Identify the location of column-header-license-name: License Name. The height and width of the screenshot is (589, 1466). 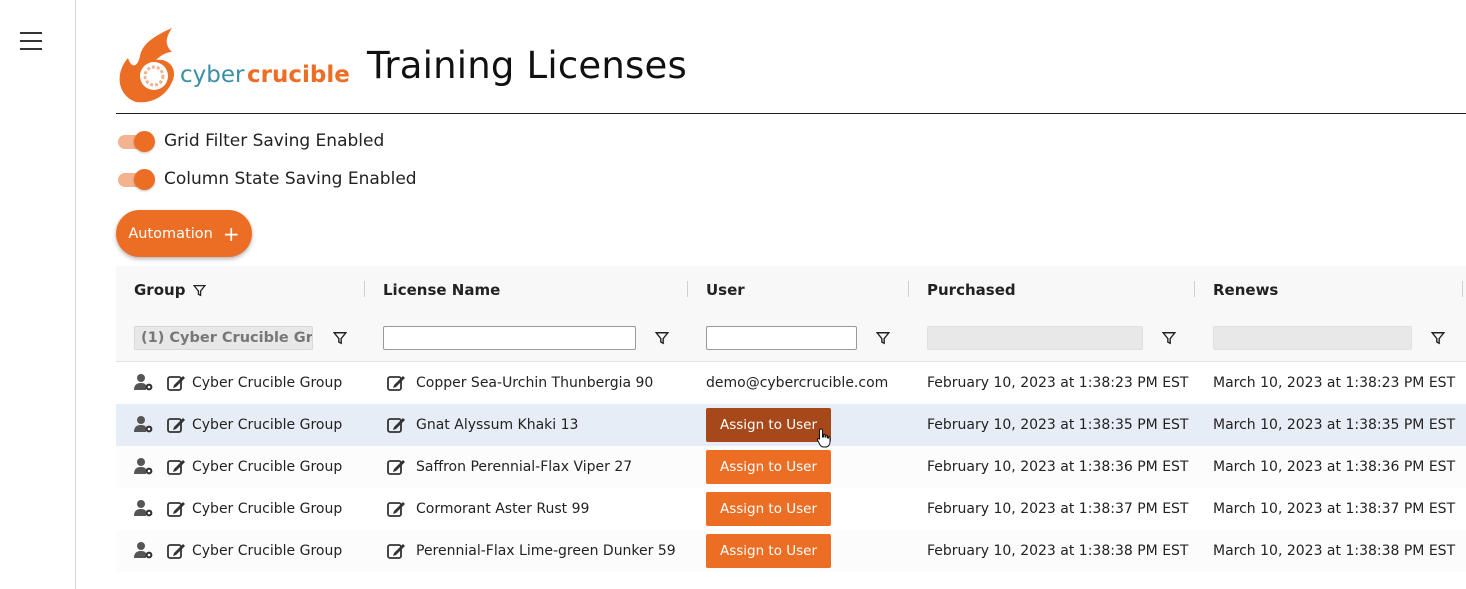
(441, 290).